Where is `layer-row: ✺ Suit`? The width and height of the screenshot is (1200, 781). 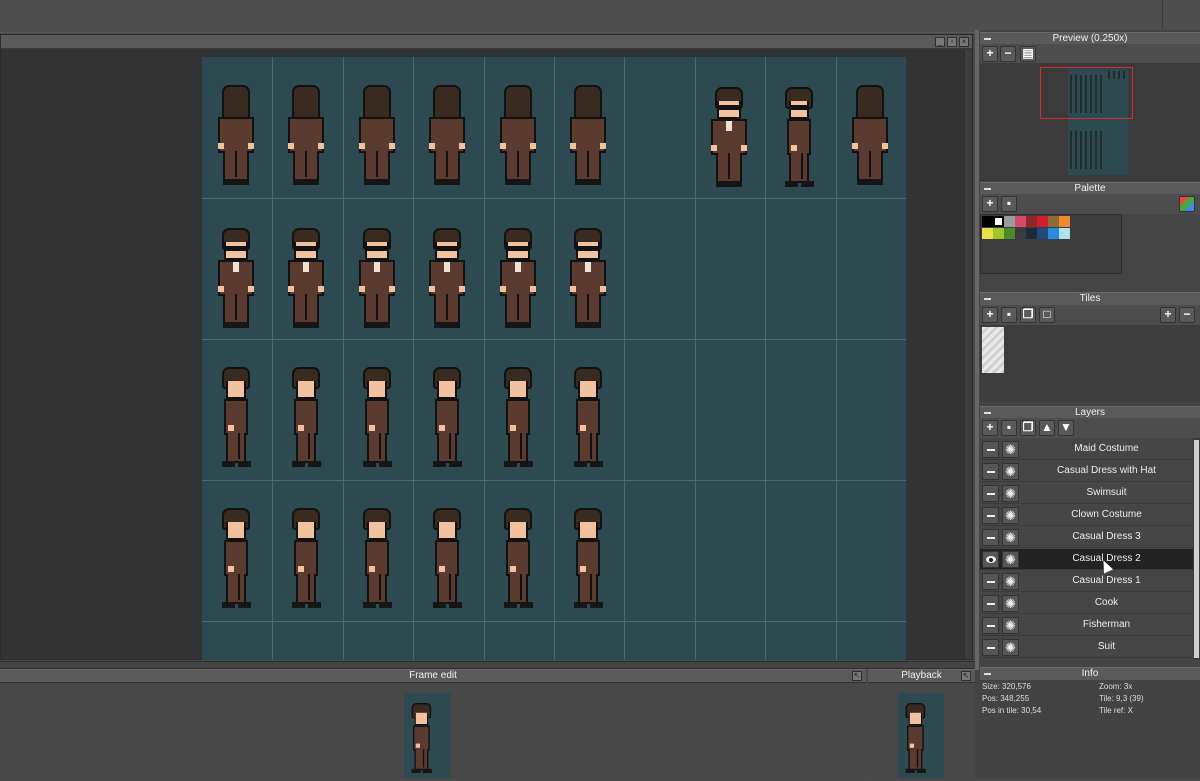
layer-row: ✺ Suit is located at coordinates (1086, 647).